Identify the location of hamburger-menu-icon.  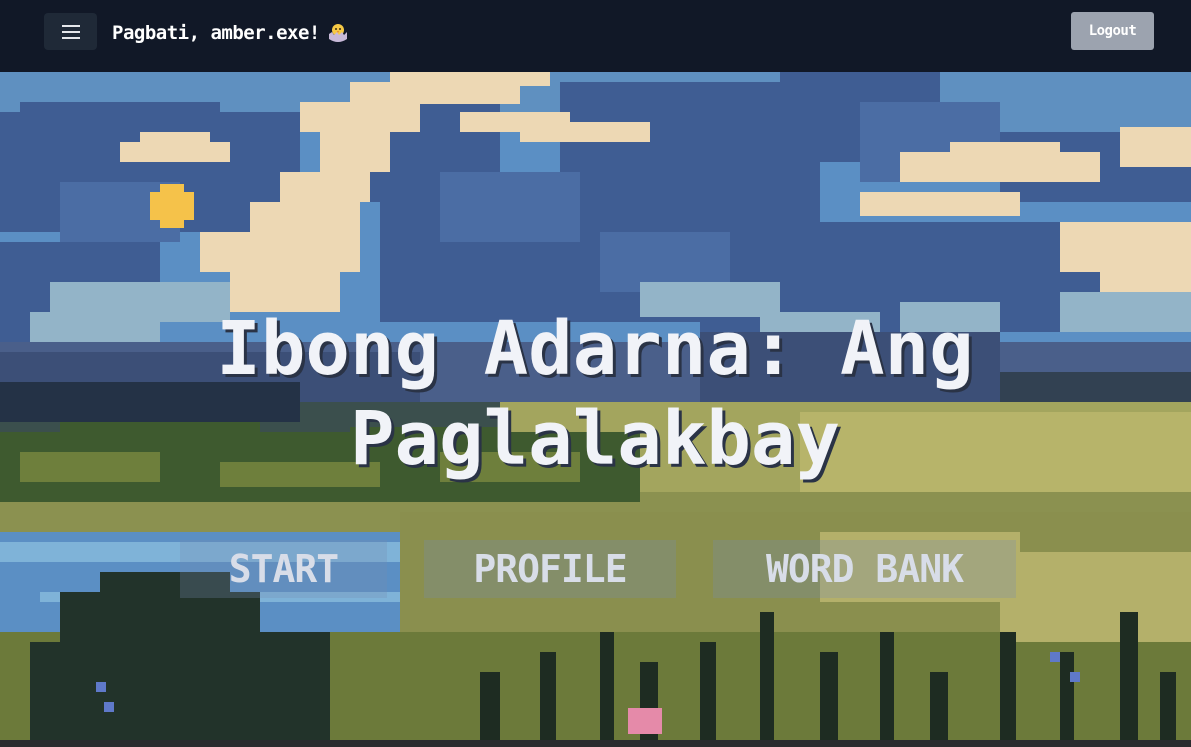
(70, 31).